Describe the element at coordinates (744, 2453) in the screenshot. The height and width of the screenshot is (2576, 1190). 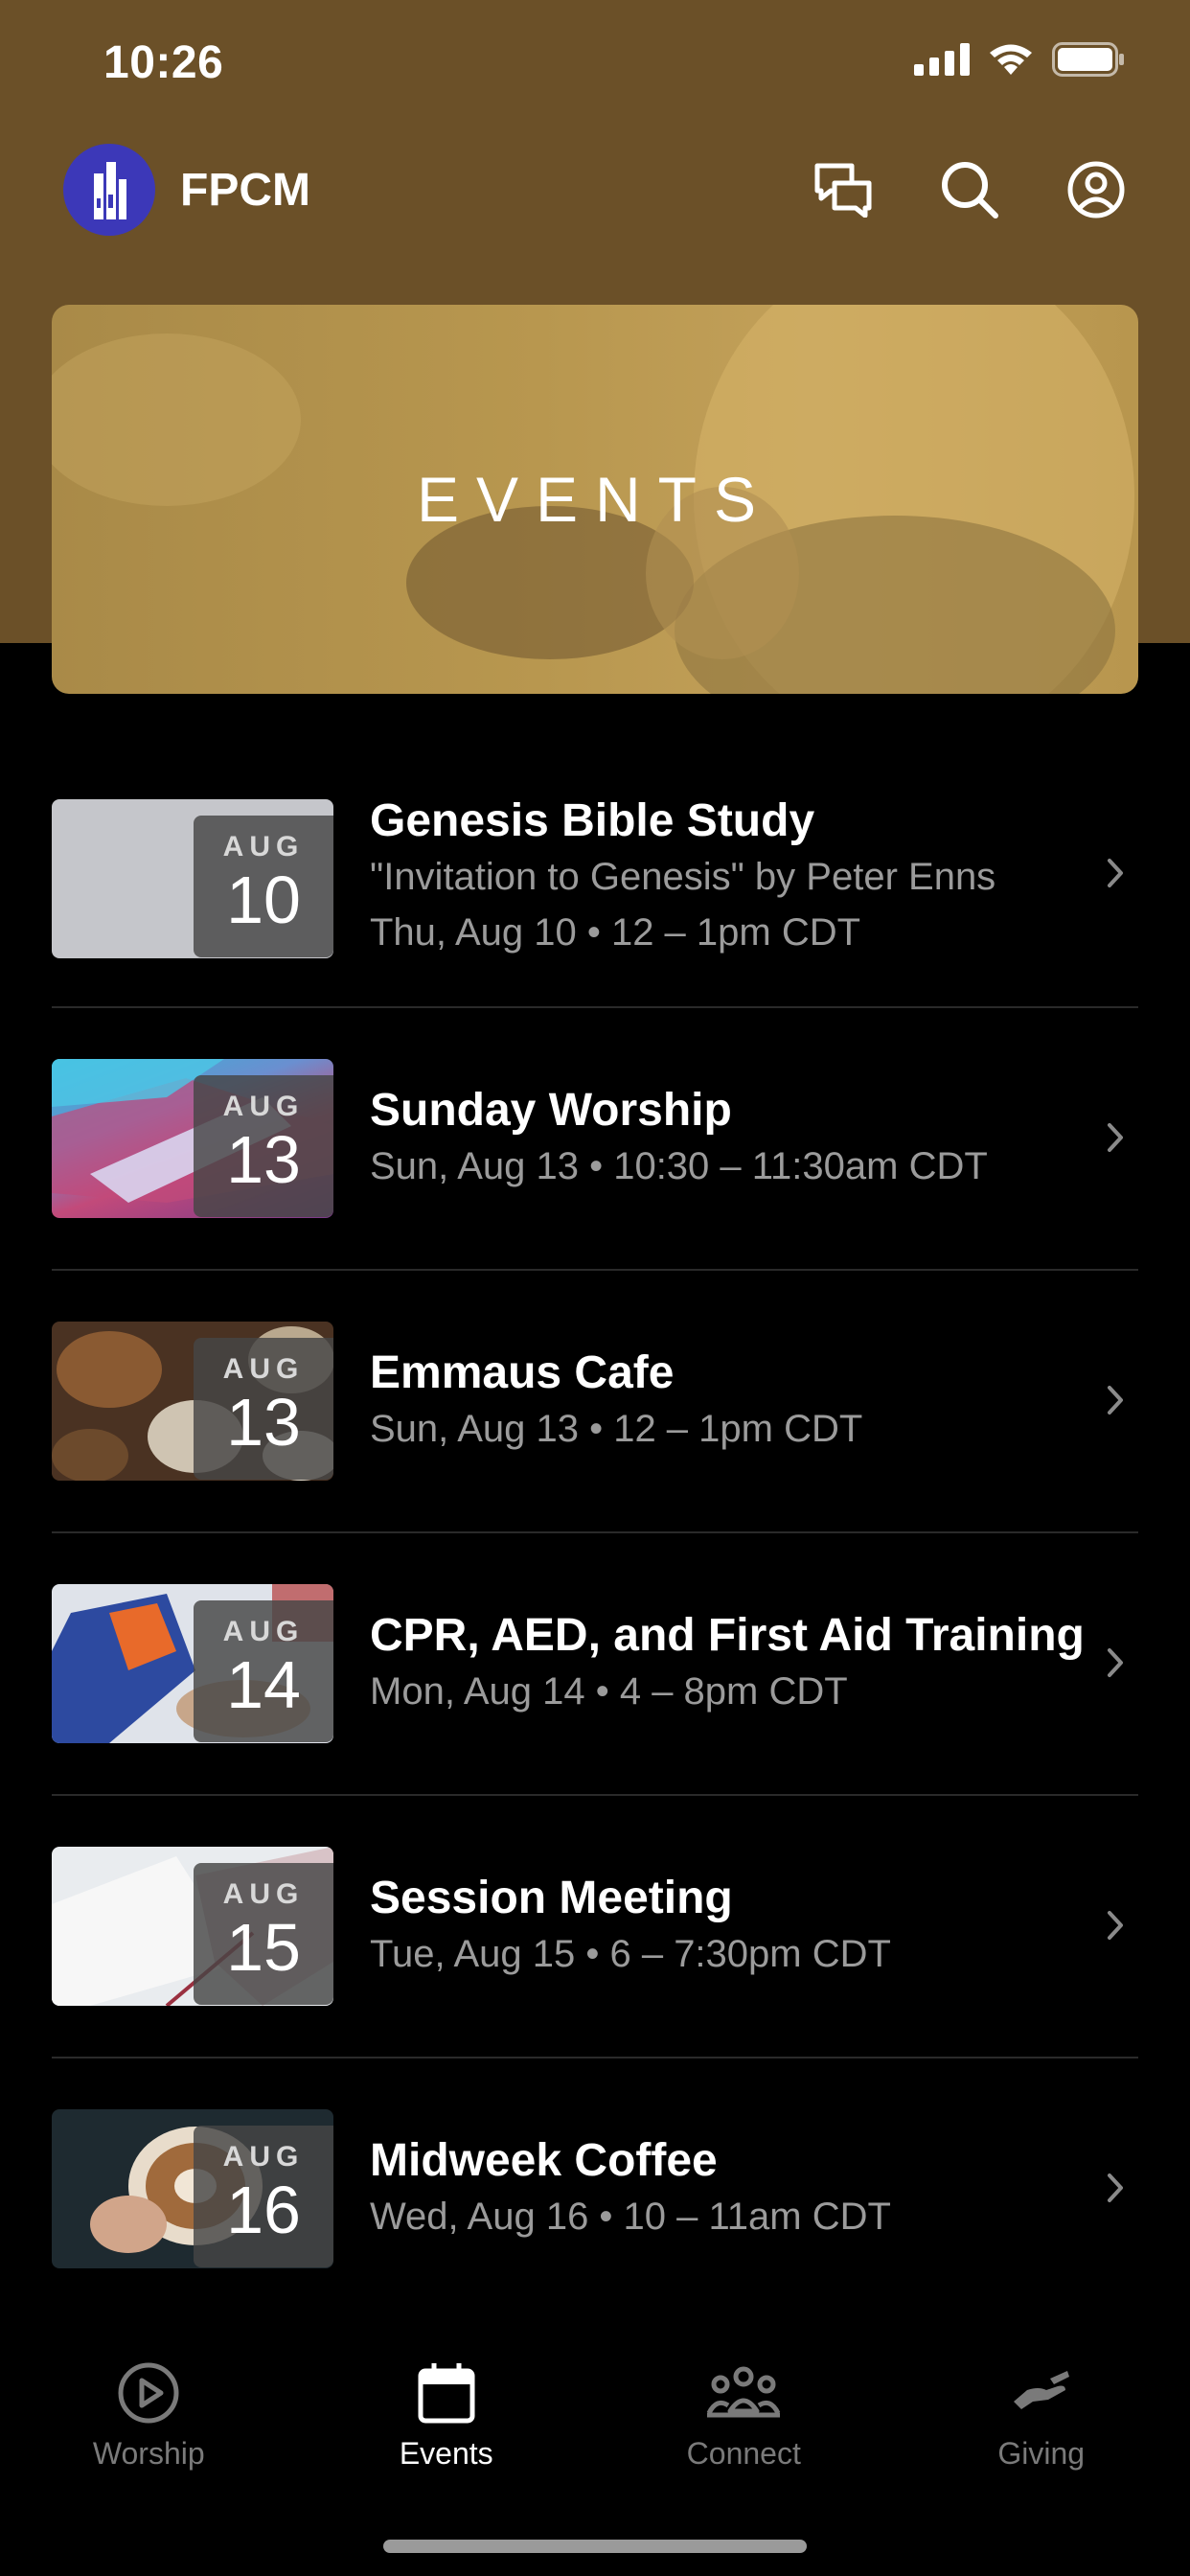
I see `tab-label: Connect` at that location.